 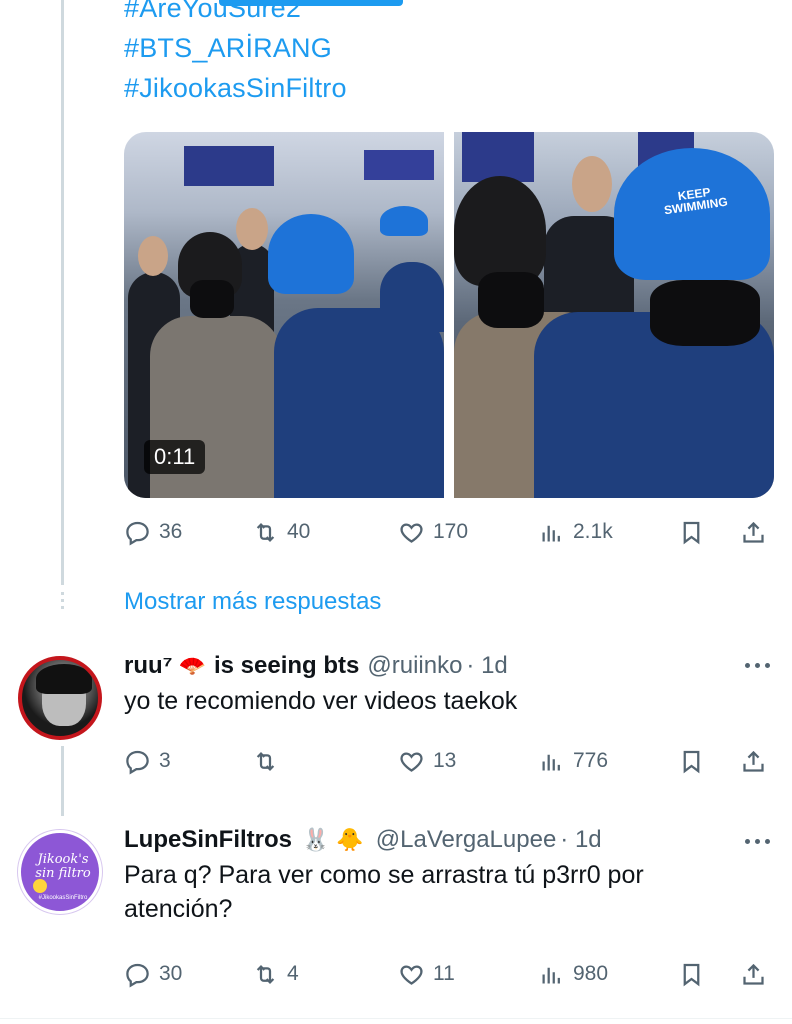 What do you see at coordinates (591, 973) in the screenshot?
I see `view-count: 980` at bounding box center [591, 973].